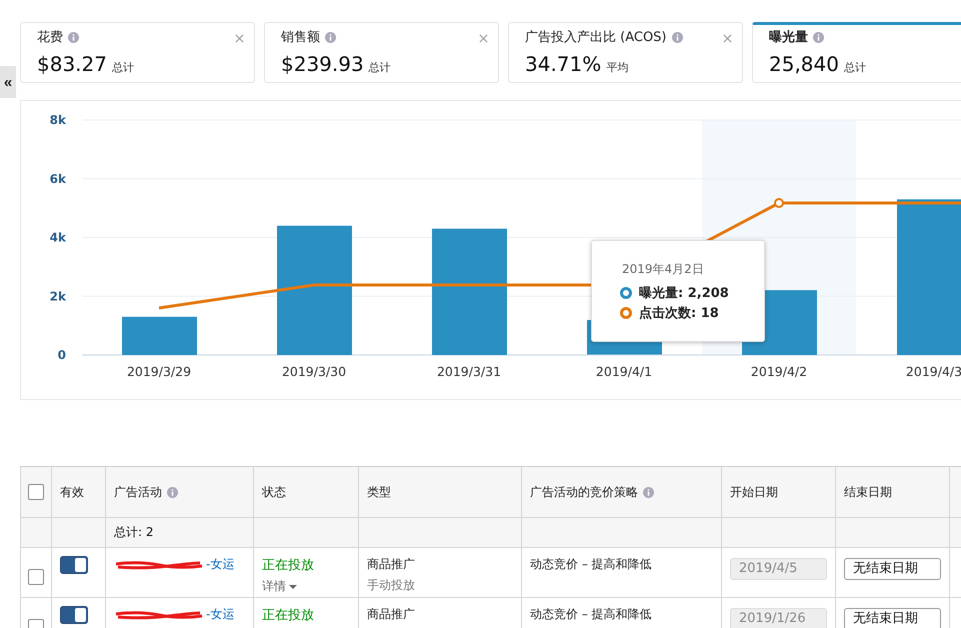  Describe the element at coordinates (58, 120) in the screenshot. I see `y-axis-label: 8k` at that location.